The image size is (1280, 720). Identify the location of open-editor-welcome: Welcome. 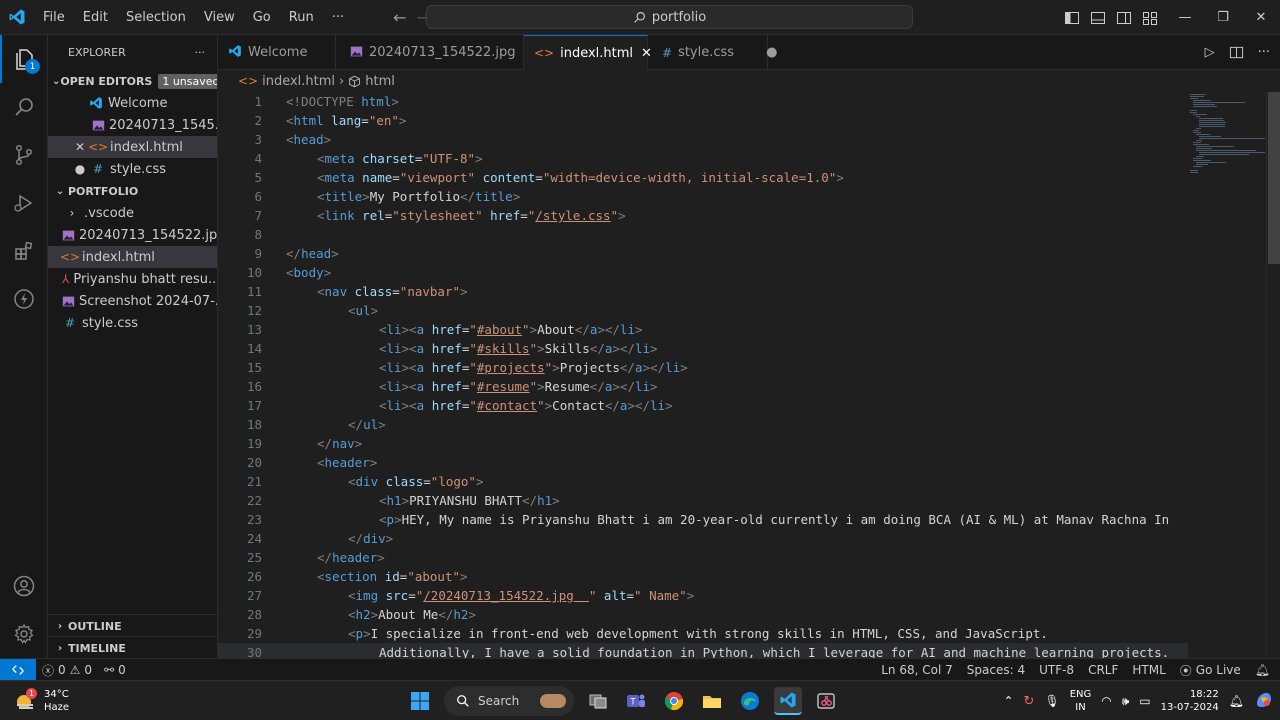
(132, 103).